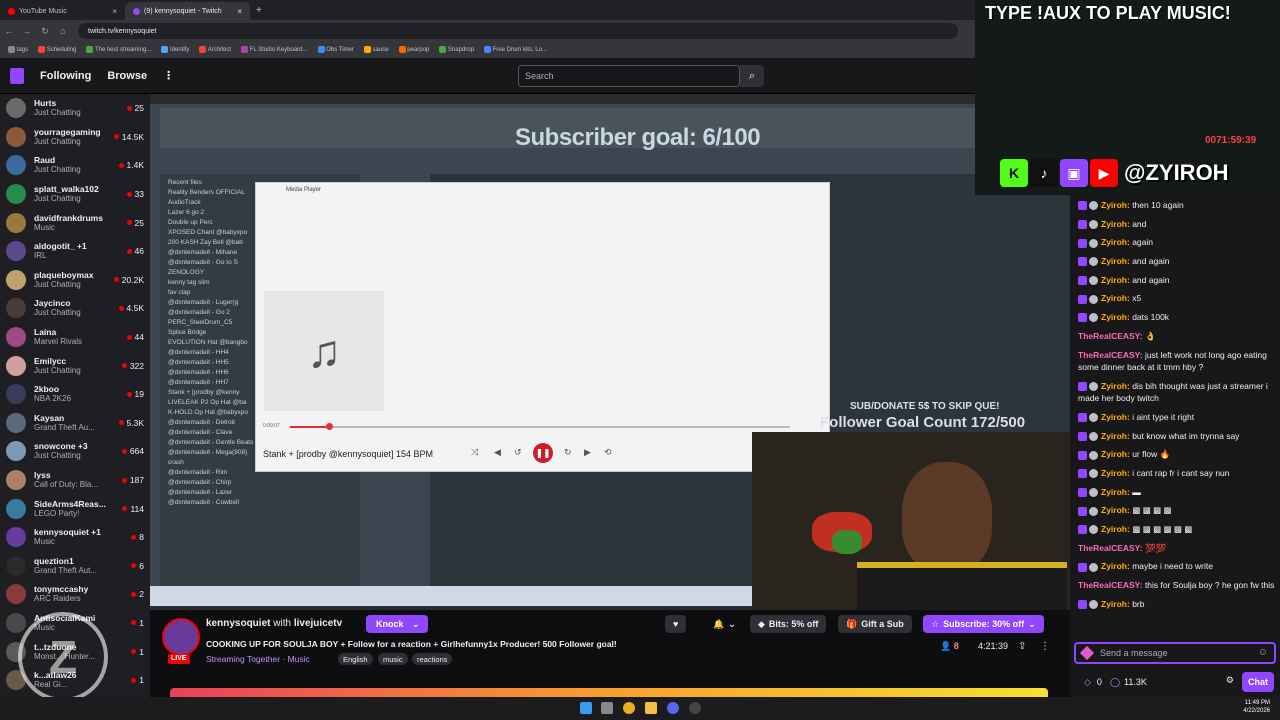  I want to click on sidebar-channel: lyss Call of Duty: Bla... 187, so click(75, 480).